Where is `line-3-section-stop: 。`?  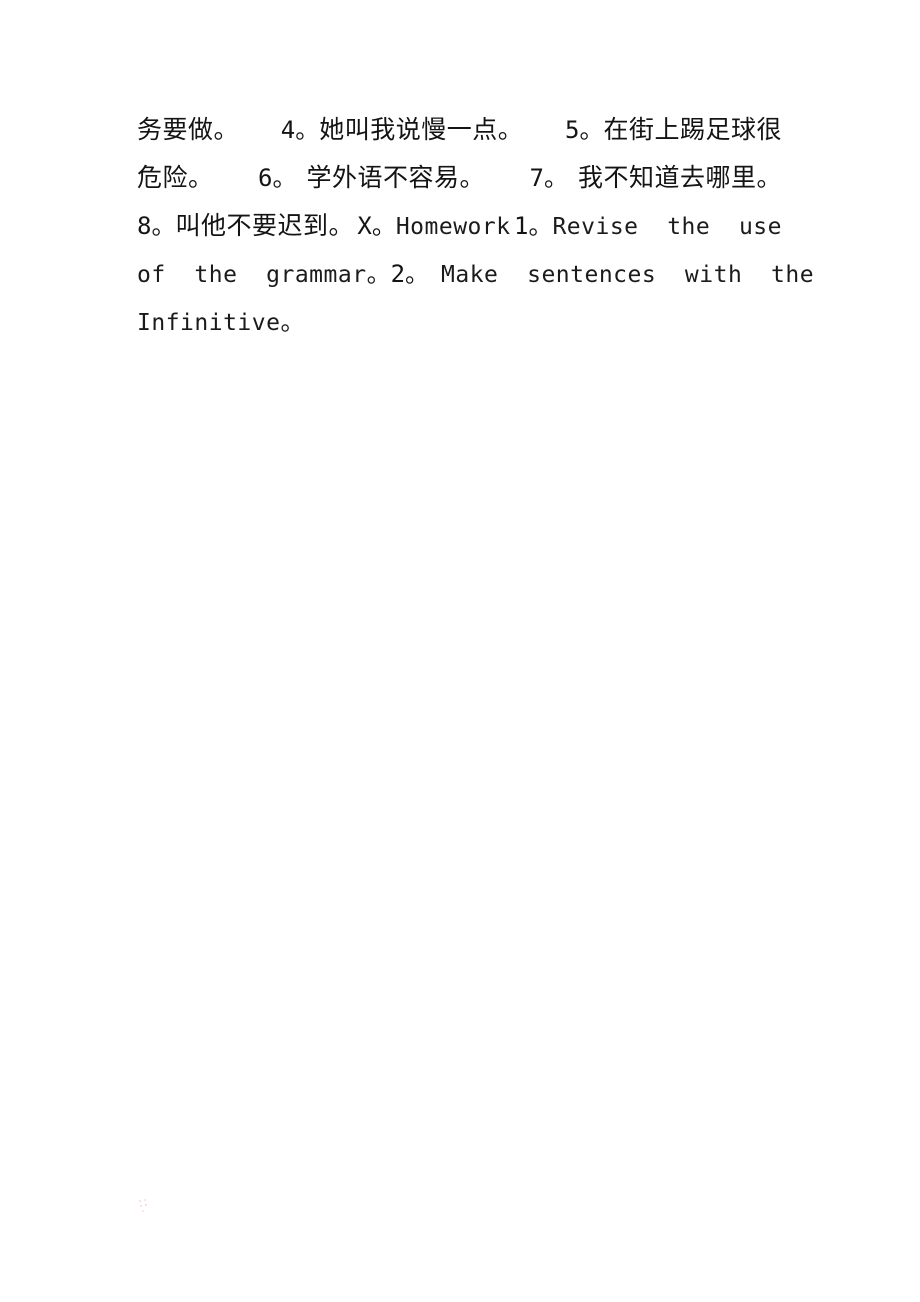 line-3-section-stop: 。 is located at coordinates (383, 226).